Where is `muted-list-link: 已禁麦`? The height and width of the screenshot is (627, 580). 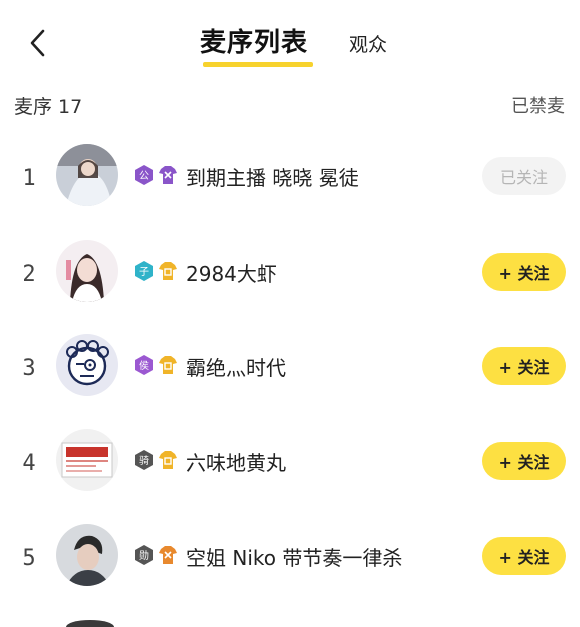
muted-list-link: 已禁麦 is located at coordinates (538, 105).